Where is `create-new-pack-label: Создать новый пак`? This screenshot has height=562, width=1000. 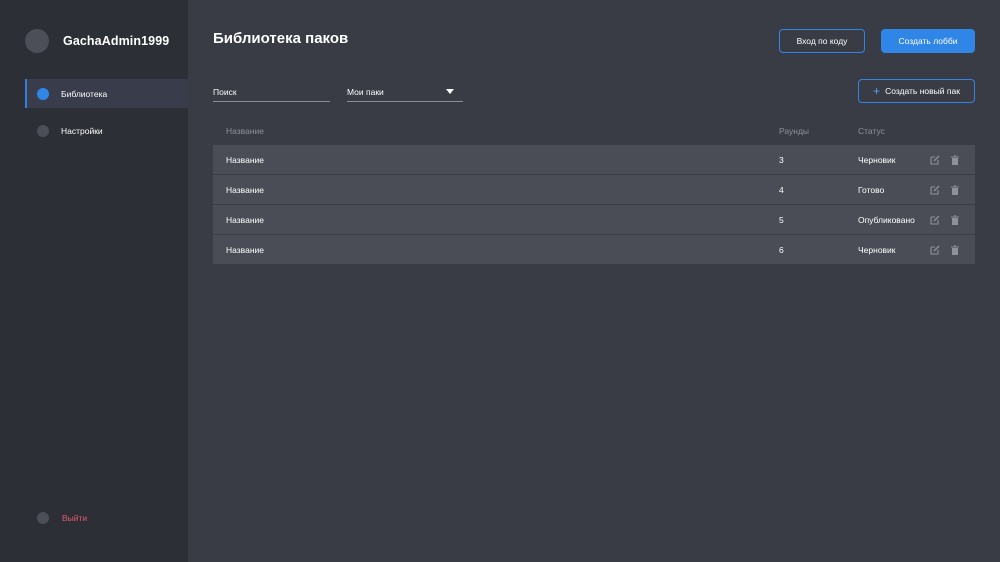
create-new-pack-label: Создать новый пак is located at coordinates (922, 91).